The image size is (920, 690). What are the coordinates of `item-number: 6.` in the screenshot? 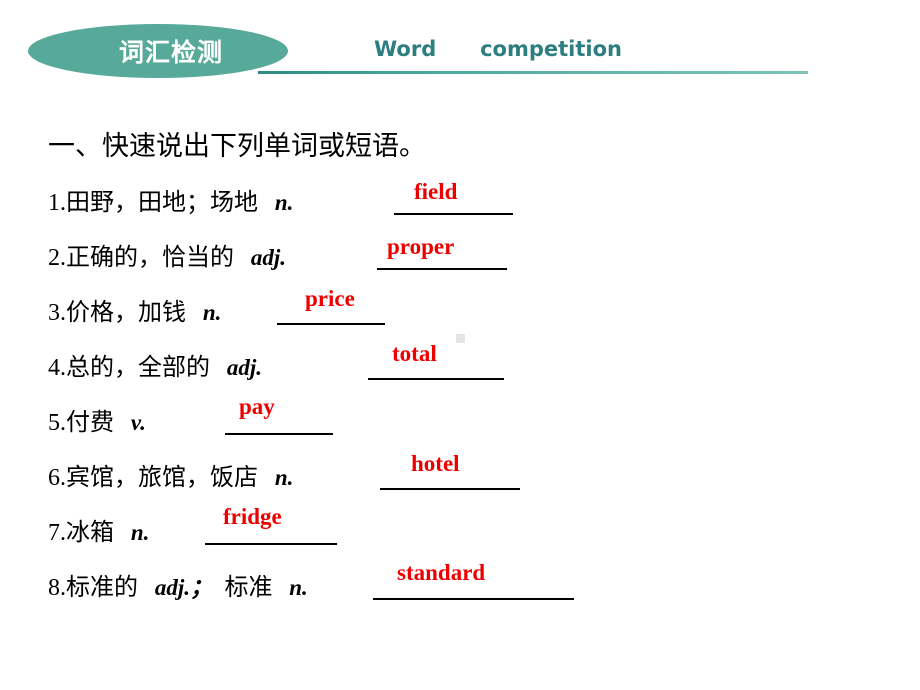 It's located at (57, 478).